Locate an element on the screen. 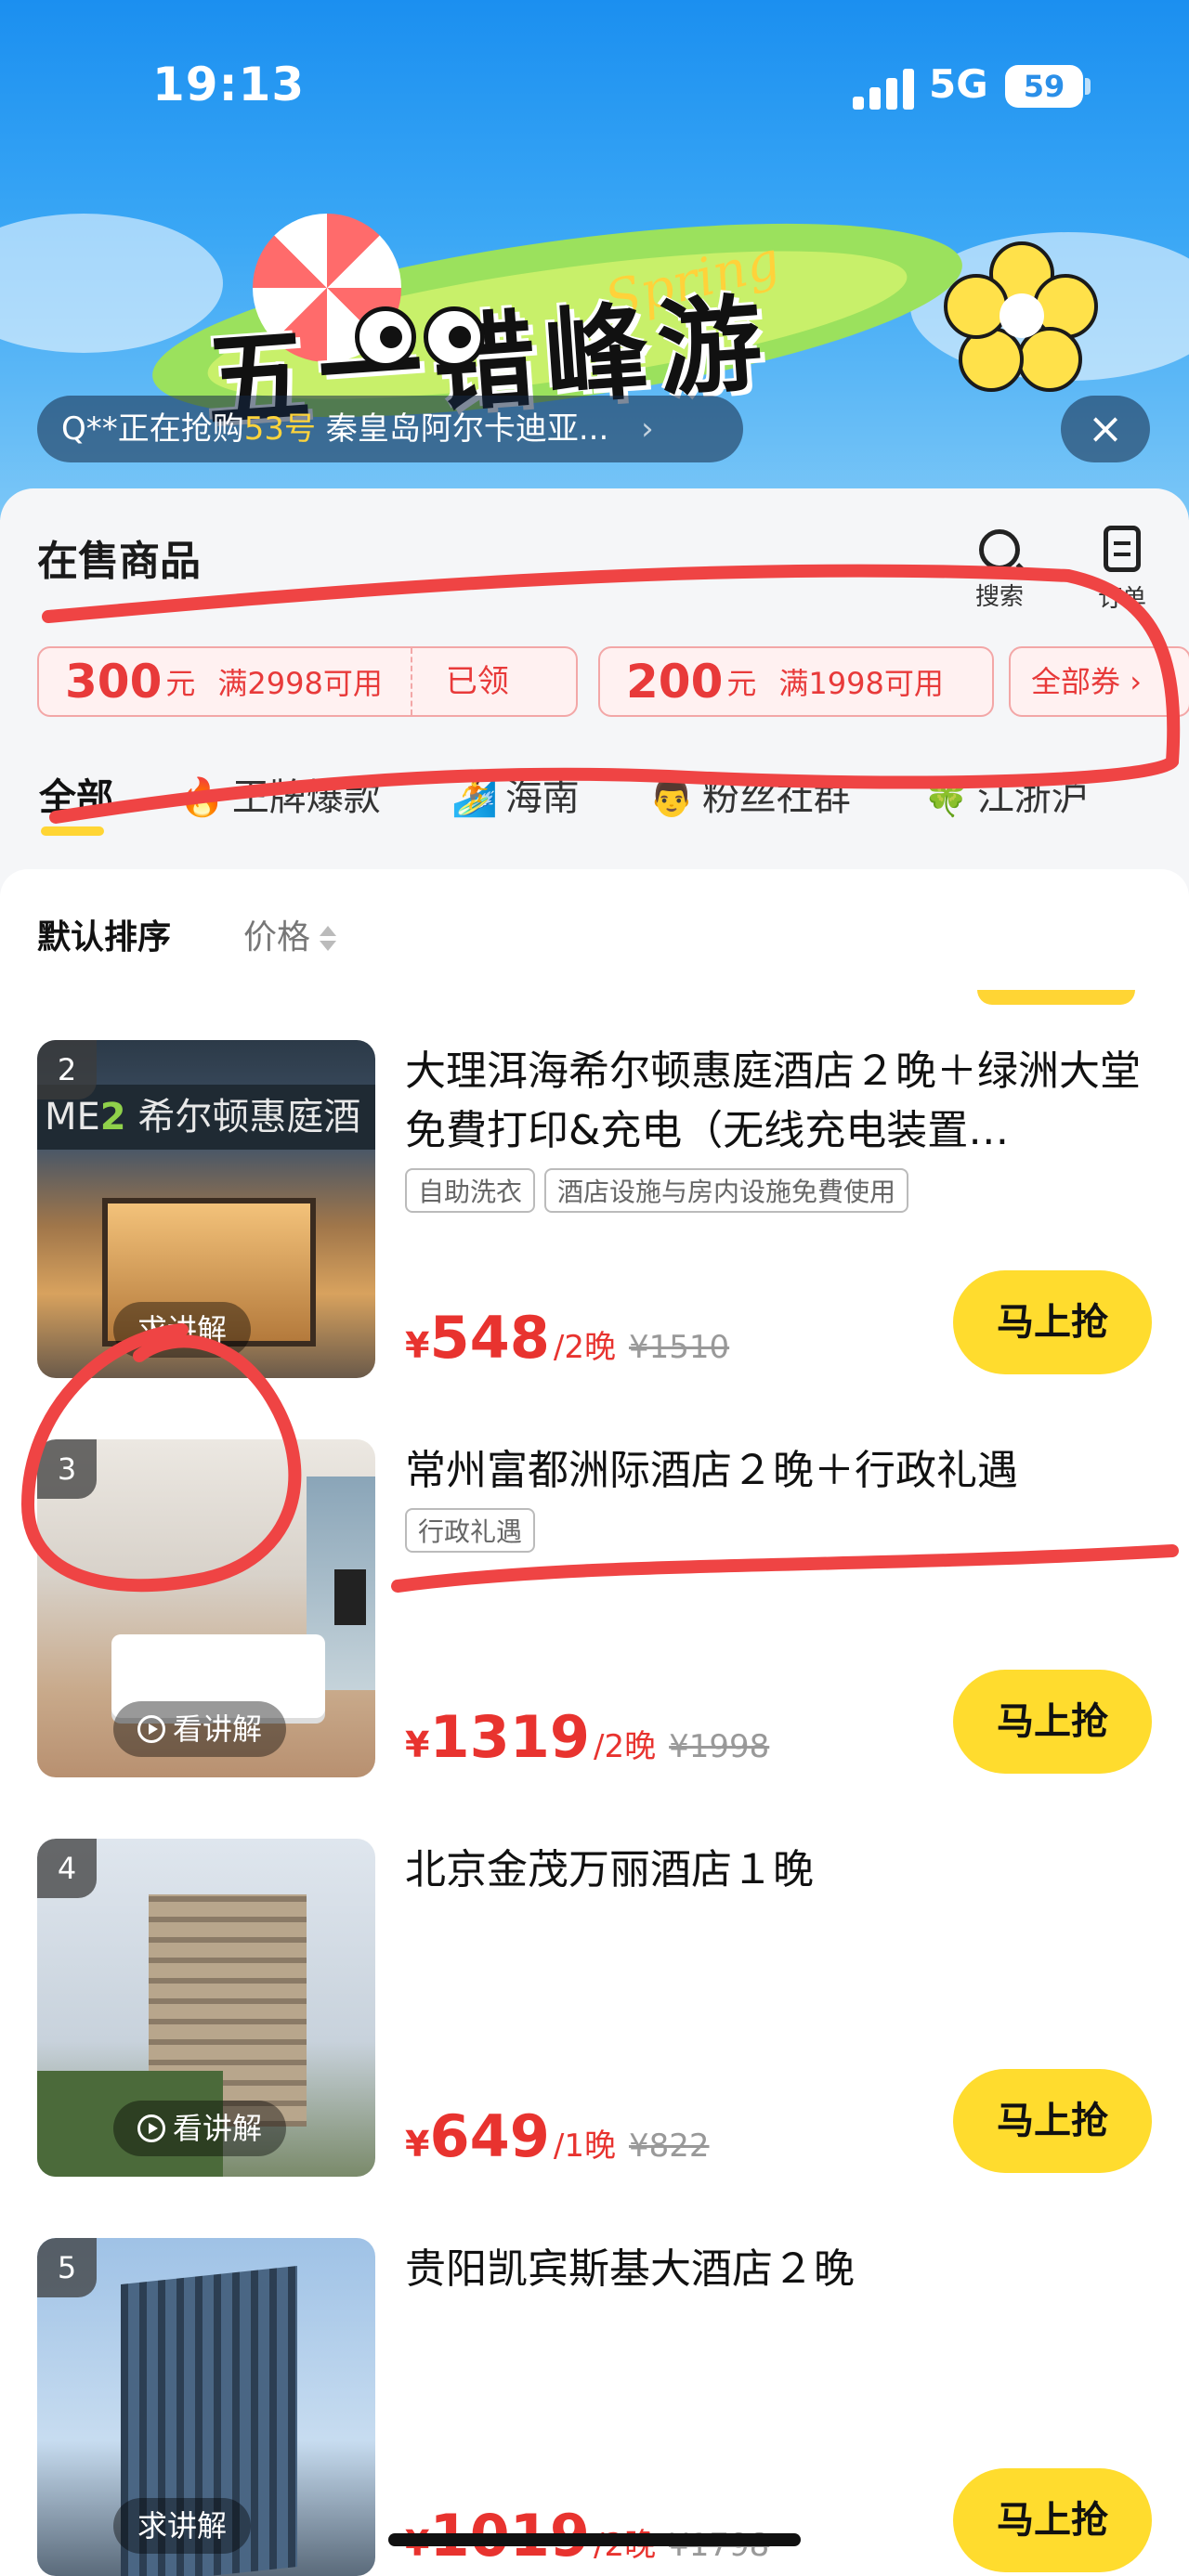 Image resolution: width=1189 pixels, height=2576 pixels. tab-label: 全部 is located at coordinates (76, 797).